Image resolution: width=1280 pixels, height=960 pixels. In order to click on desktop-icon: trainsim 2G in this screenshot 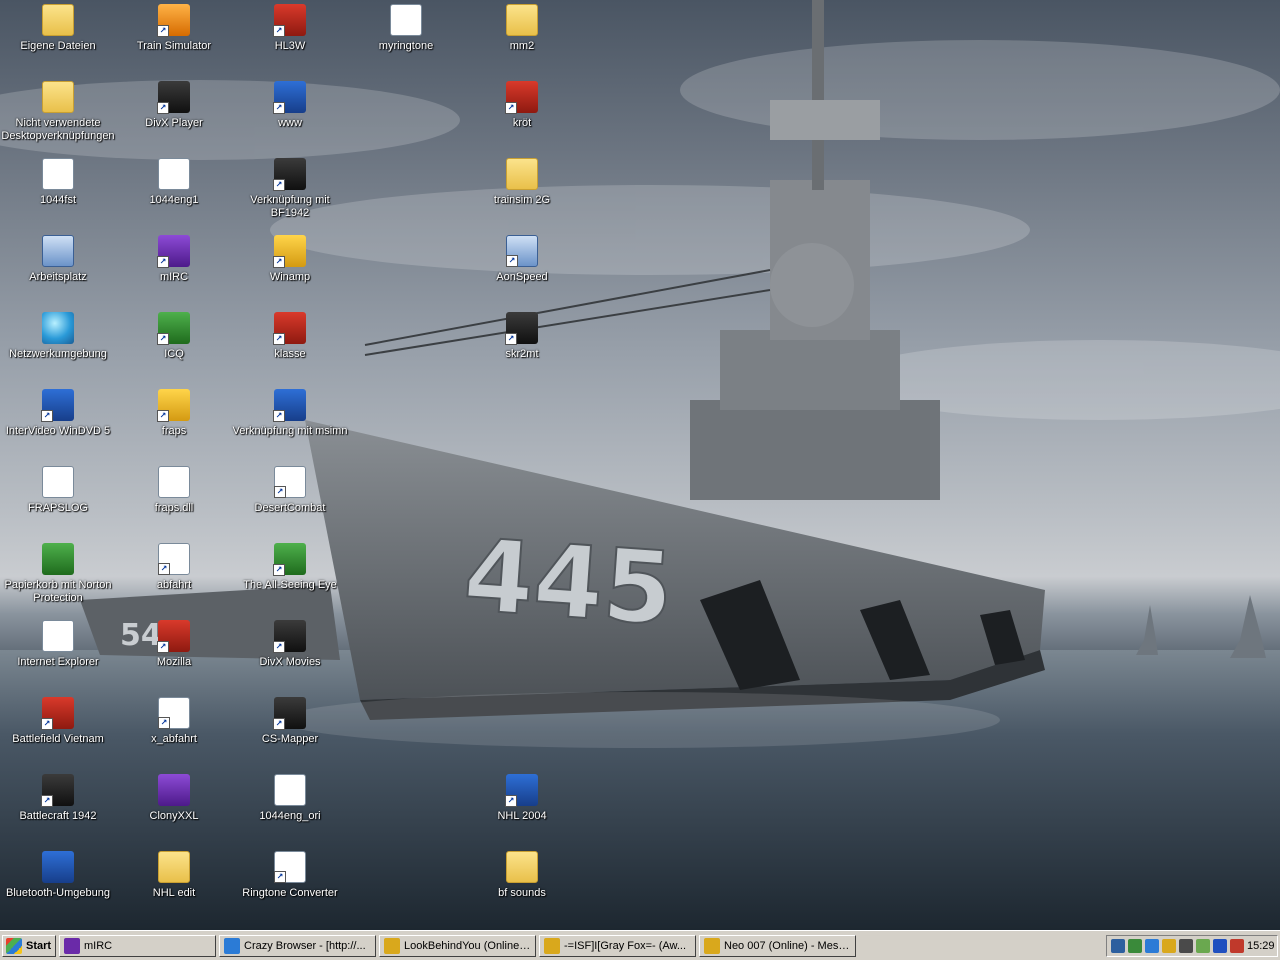, I will do `click(522, 196)`.